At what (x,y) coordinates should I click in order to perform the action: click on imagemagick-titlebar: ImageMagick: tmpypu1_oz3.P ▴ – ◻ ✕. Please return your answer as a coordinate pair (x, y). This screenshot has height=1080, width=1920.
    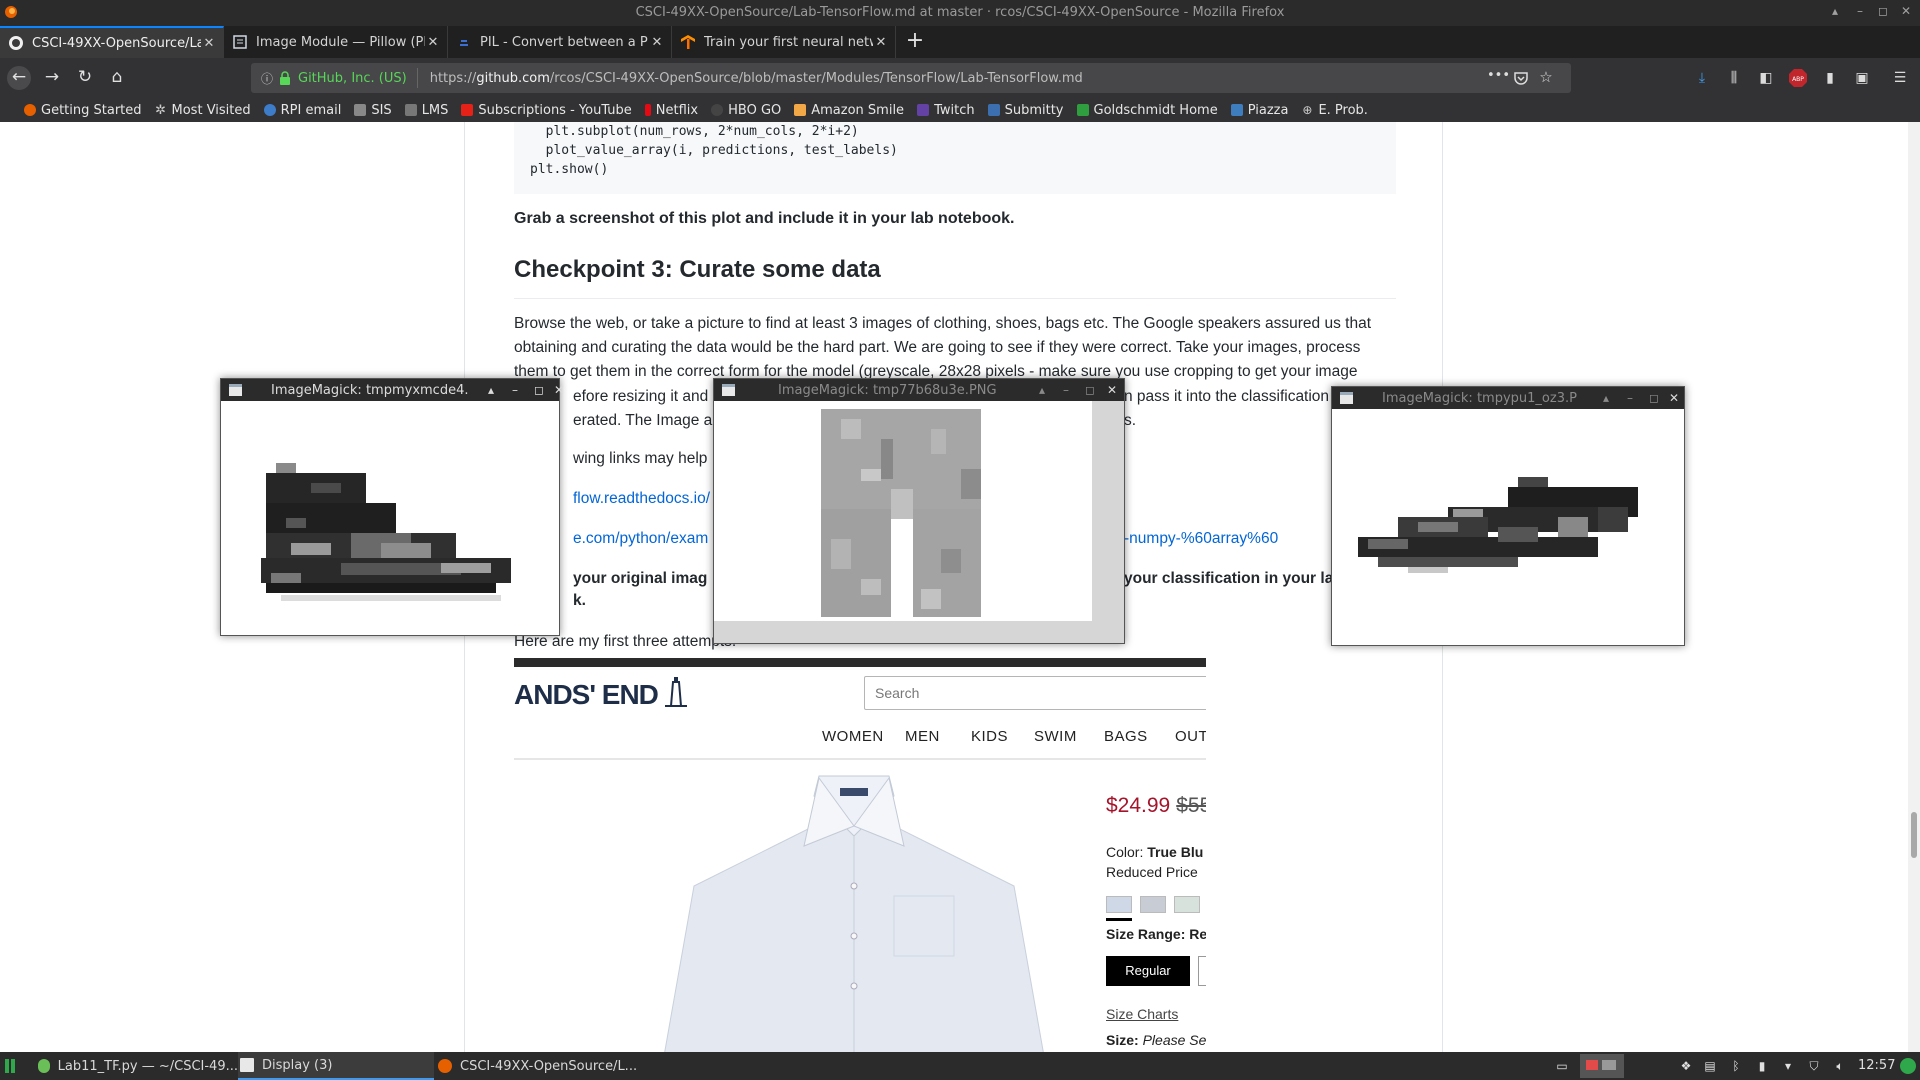
    Looking at the image, I should click on (1508, 398).